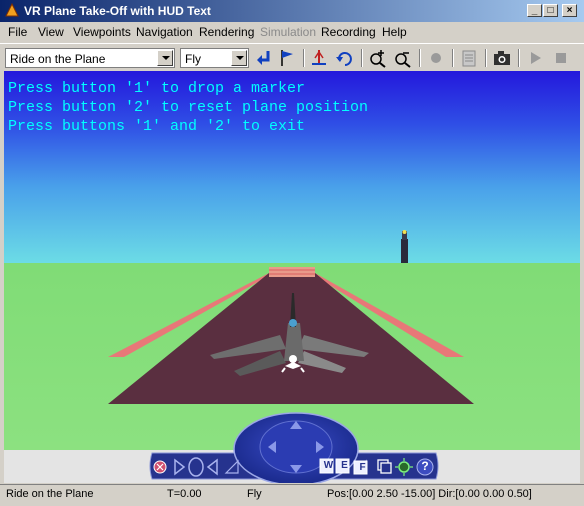 The width and height of the screenshot is (584, 506). Describe the element at coordinates (436, 58) in the screenshot. I see `record-icon` at that location.